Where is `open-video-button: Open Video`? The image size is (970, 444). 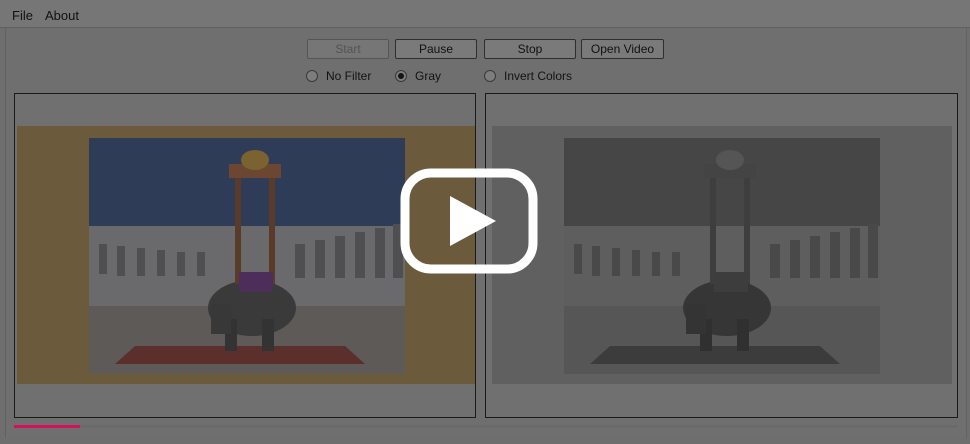 open-video-button: Open Video is located at coordinates (622, 49).